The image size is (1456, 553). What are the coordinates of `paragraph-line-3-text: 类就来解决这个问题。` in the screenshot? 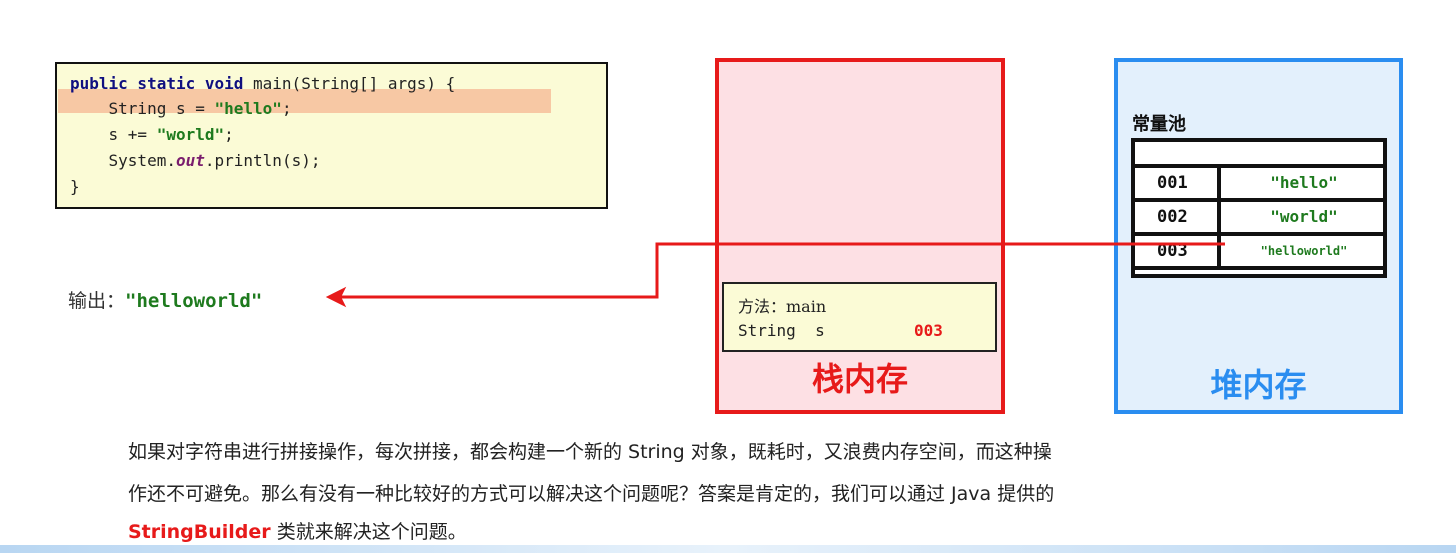 It's located at (368, 532).